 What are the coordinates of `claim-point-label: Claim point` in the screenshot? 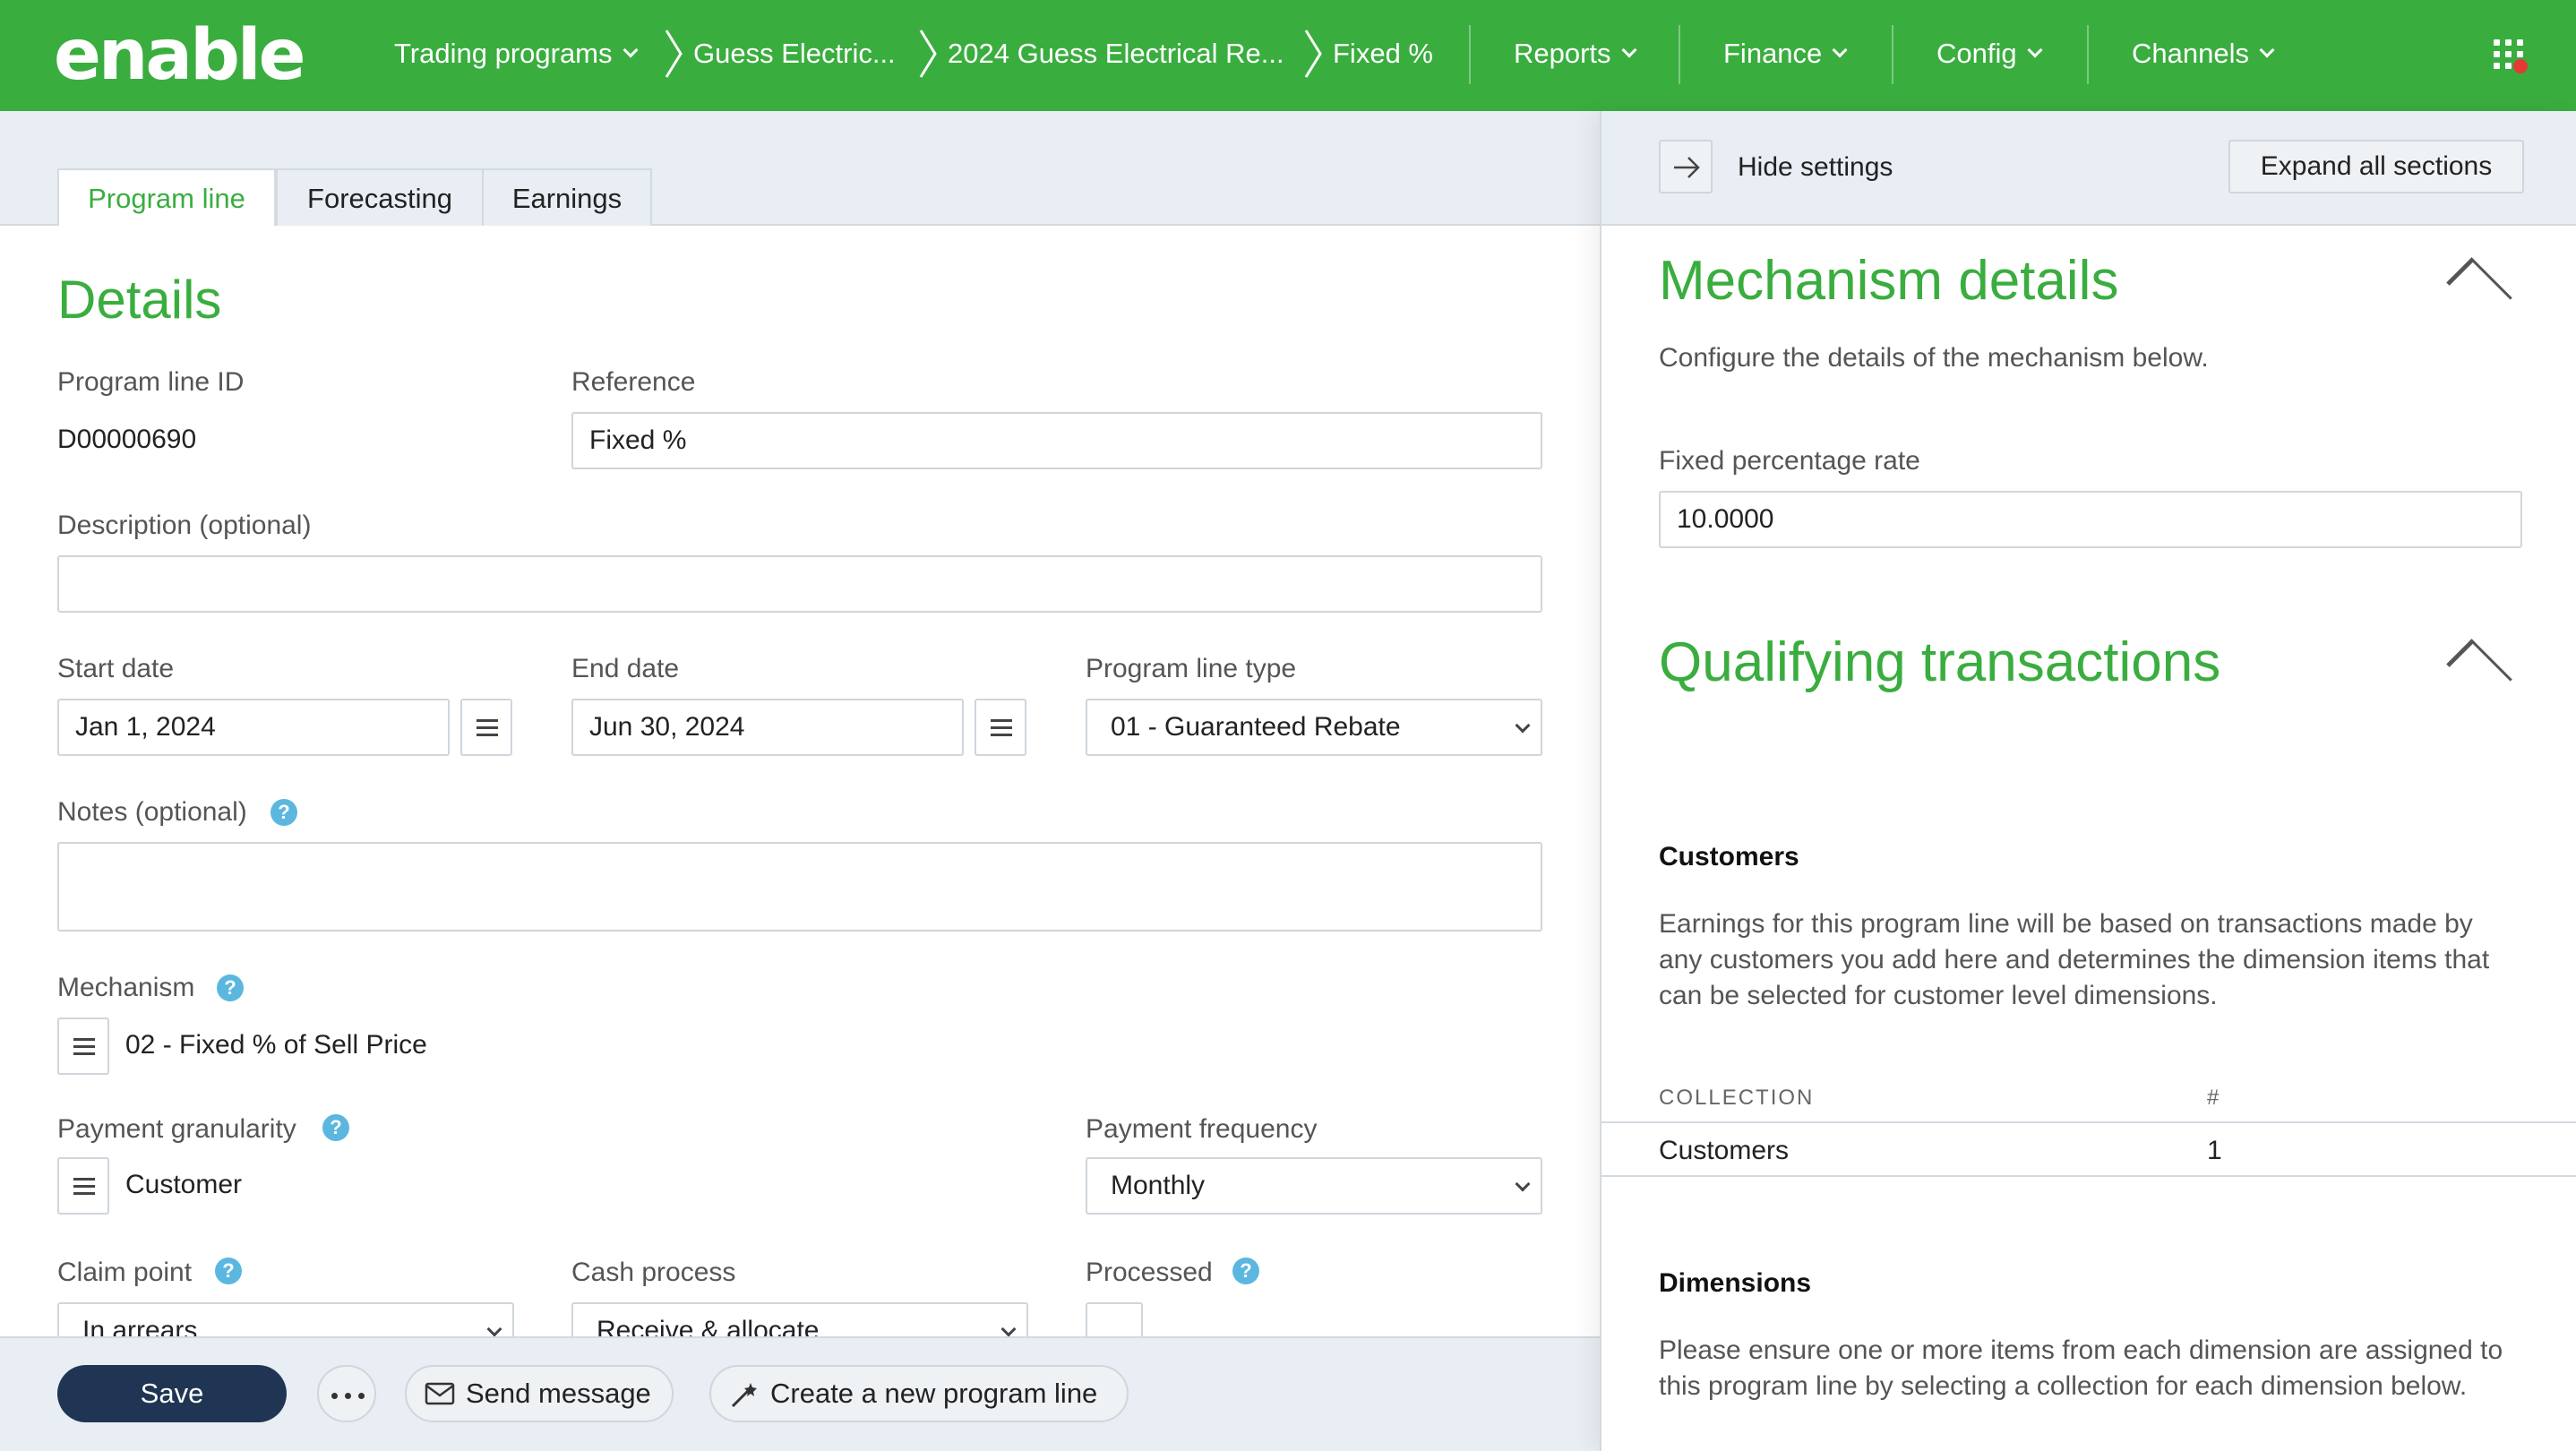 It's located at (125, 1273).